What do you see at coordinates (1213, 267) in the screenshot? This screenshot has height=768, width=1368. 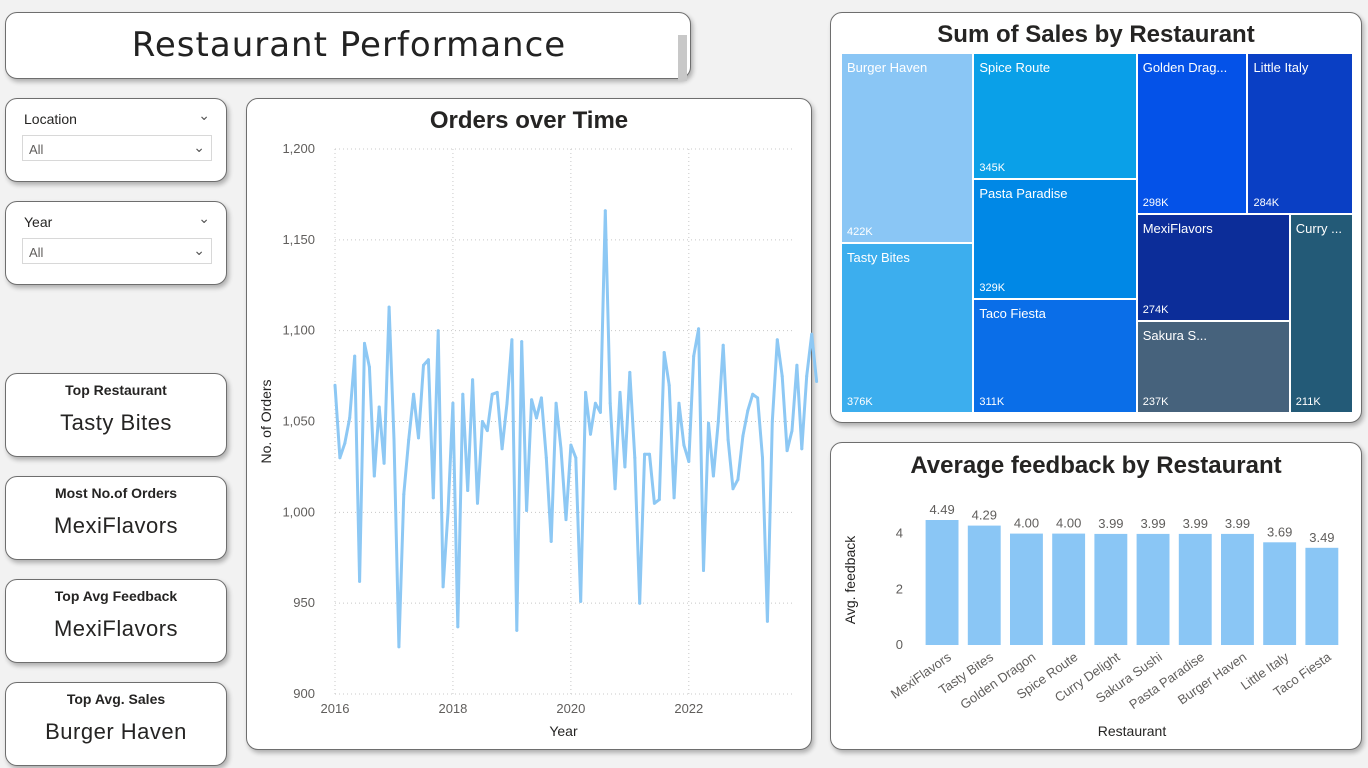 I see `treemap-cell: MexiFlavors 274K` at bounding box center [1213, 267].